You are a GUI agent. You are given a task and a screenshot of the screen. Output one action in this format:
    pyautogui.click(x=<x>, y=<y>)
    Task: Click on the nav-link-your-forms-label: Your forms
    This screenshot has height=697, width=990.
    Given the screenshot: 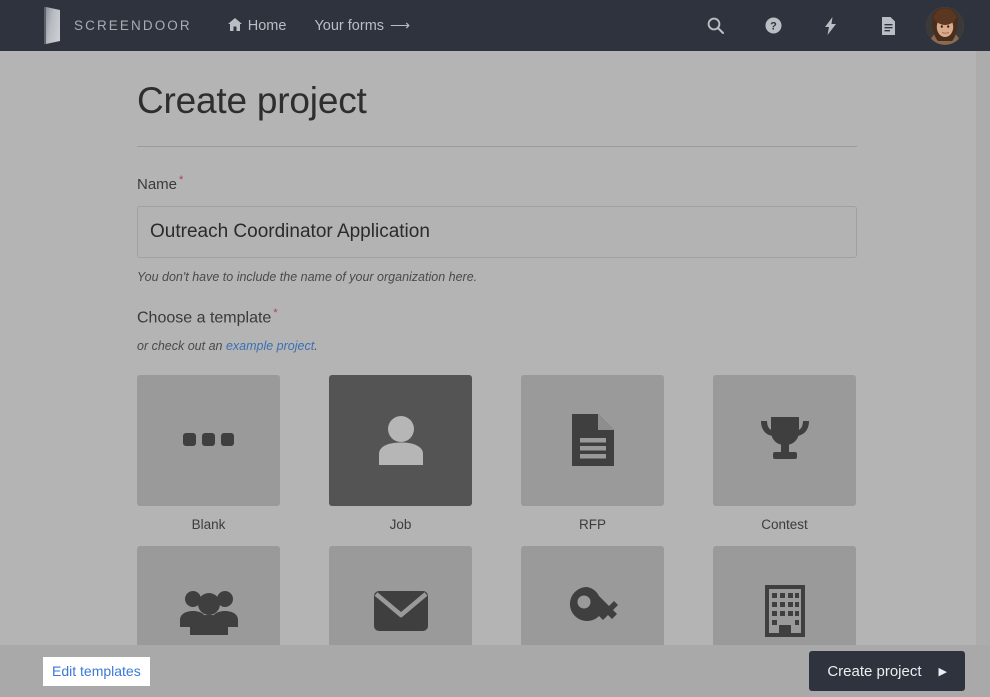 What is the action you would take?
    pyautogui.click(x=349, y=25)
    